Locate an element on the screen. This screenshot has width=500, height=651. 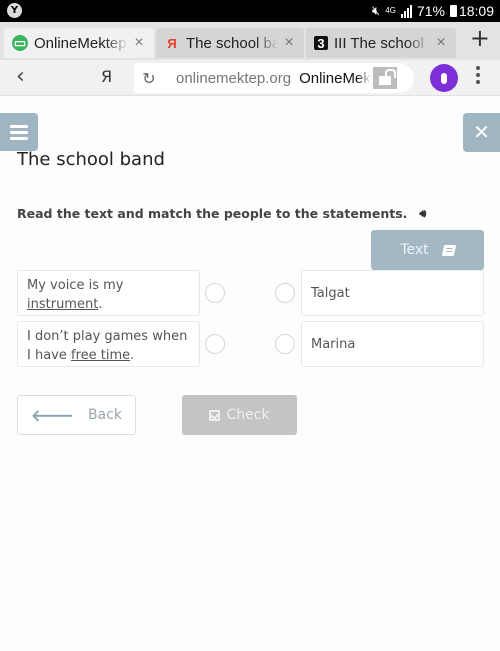
battery-percent: 71% is located at coordinates (430, 11).